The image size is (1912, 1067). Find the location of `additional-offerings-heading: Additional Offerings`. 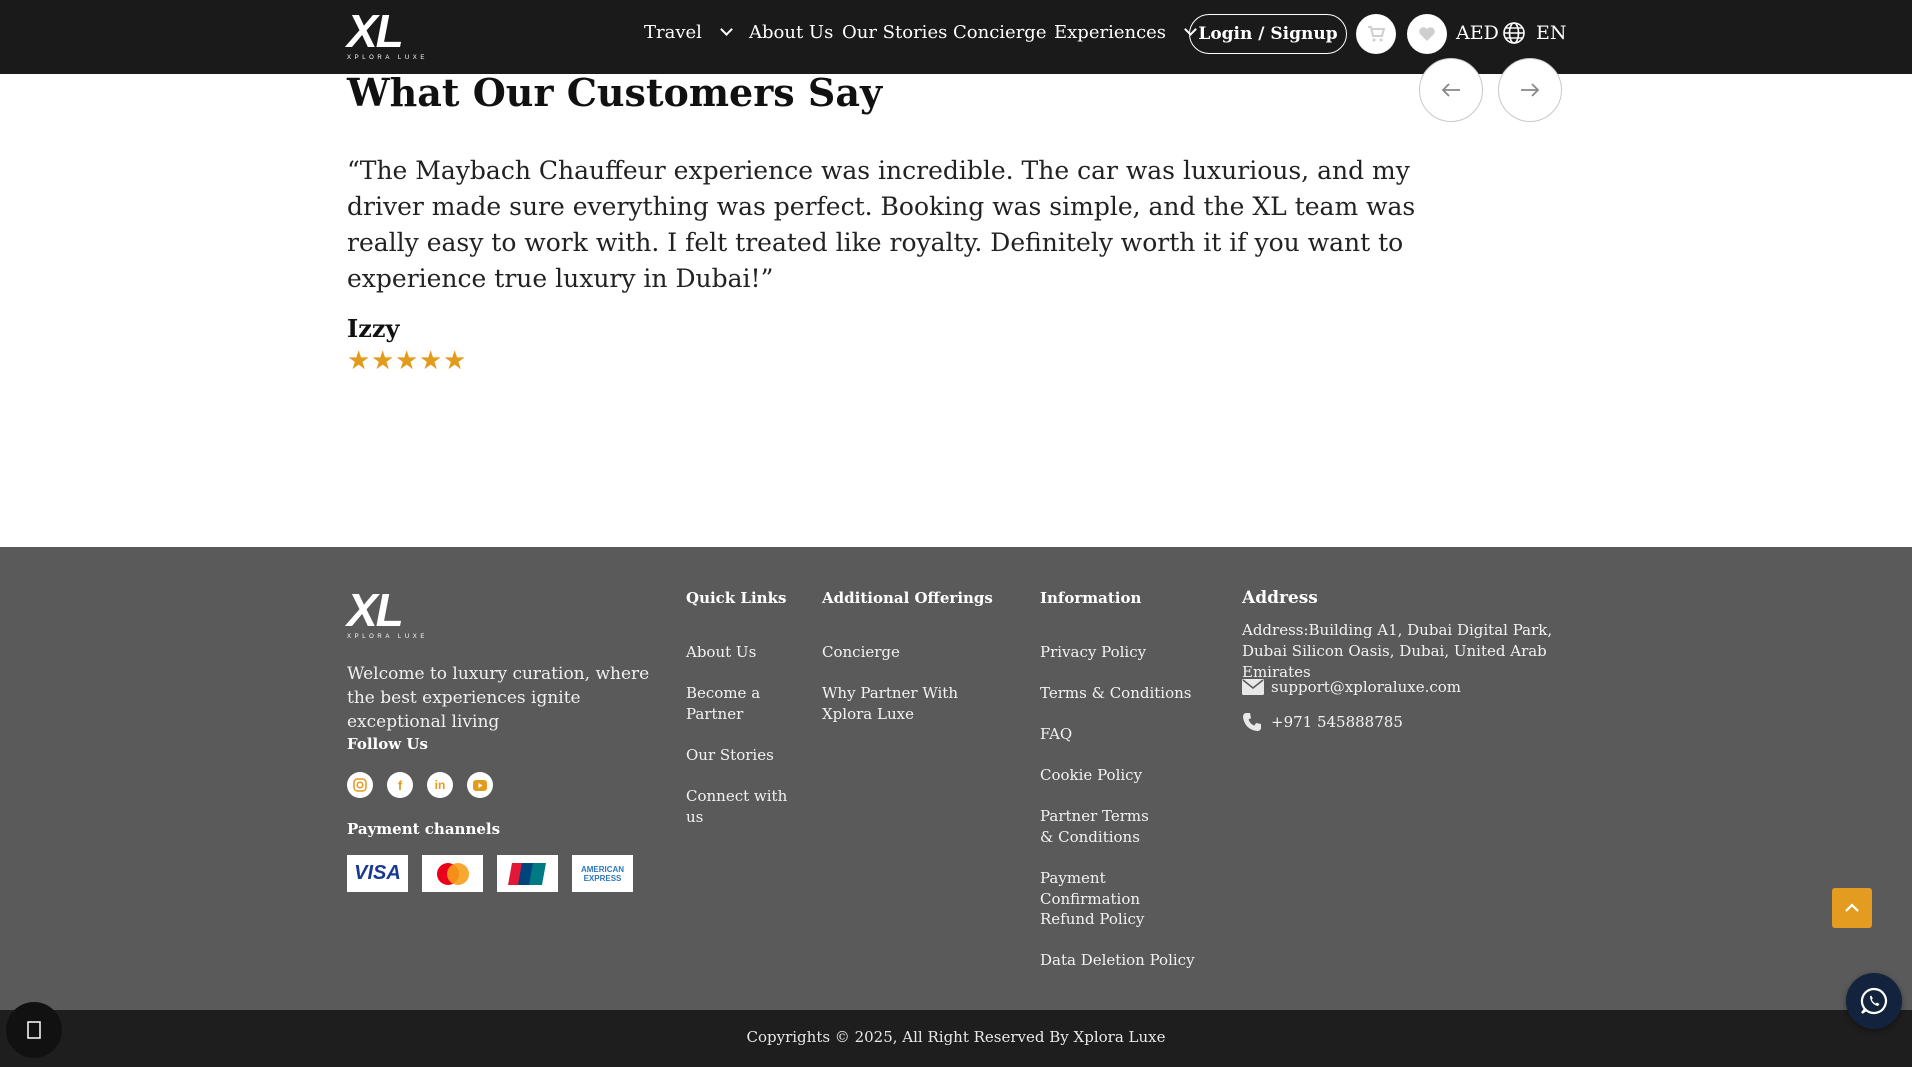

additional-offerings-heading: Additional Offerings is located at coordinates (907, 598).